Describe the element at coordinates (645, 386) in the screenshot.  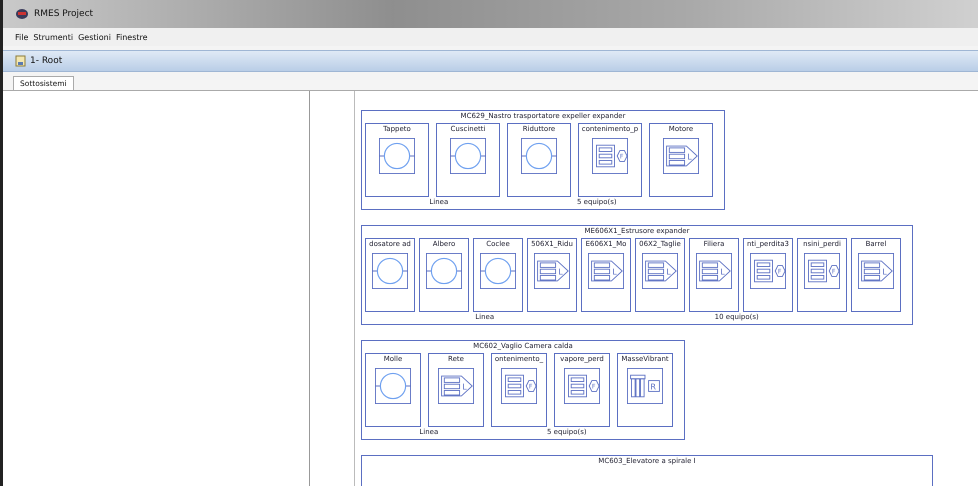
I see `rack-symbol-icon: R` at that location.